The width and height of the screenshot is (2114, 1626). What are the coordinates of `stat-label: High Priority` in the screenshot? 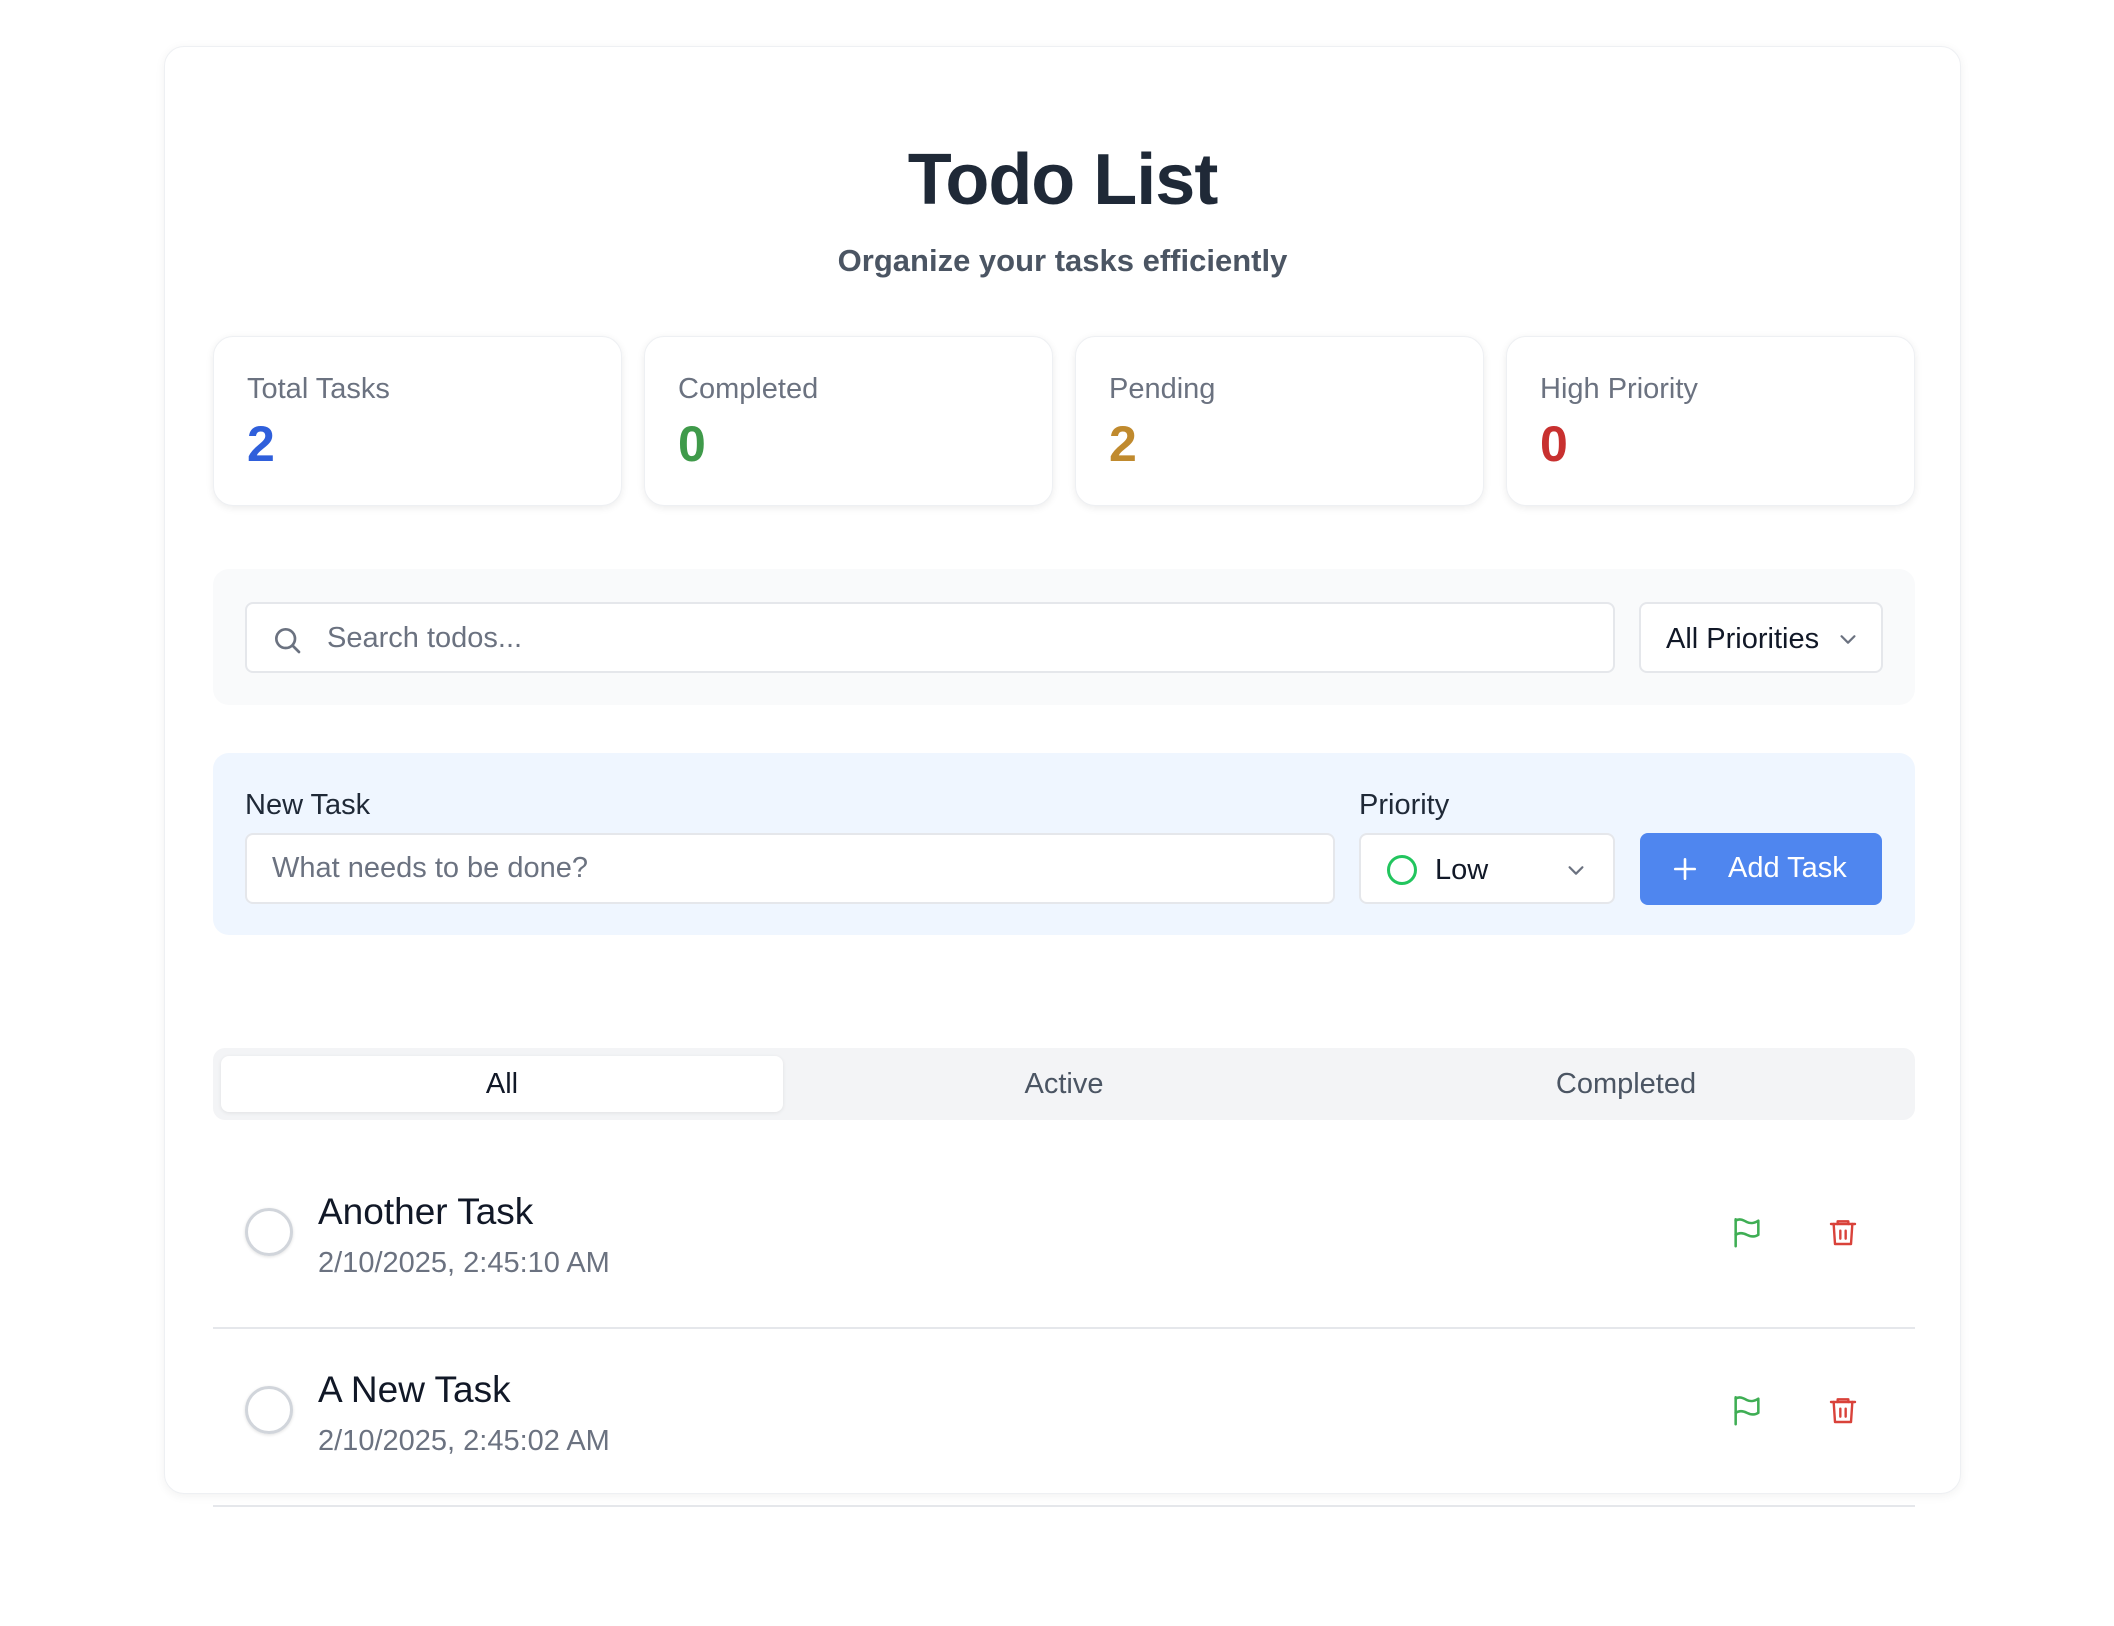 It's located at (1619, 389).